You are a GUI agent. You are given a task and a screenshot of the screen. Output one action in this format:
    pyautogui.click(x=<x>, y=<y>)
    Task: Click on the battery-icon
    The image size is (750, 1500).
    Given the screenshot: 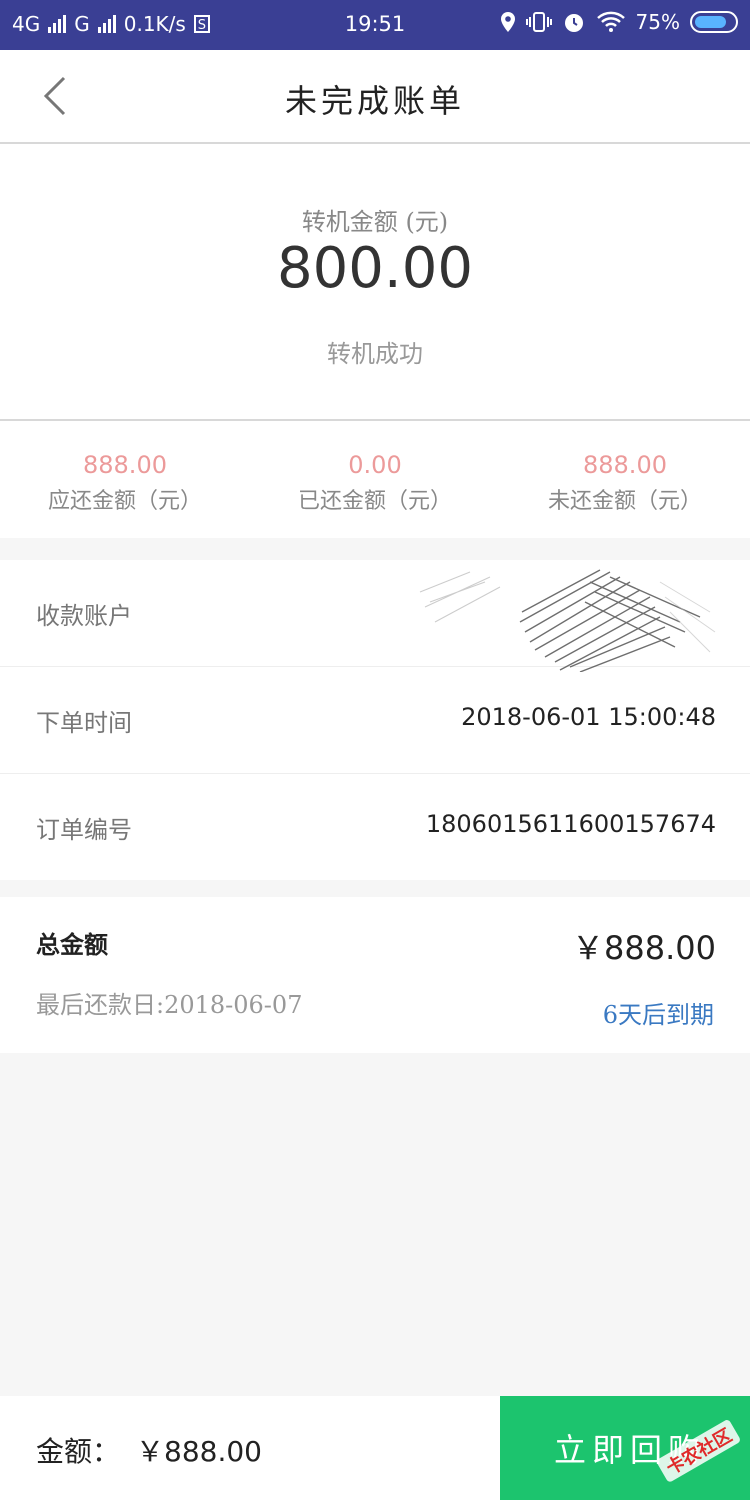 What is the action you would take?
    pyautogui.click(x=714, y=22)
    